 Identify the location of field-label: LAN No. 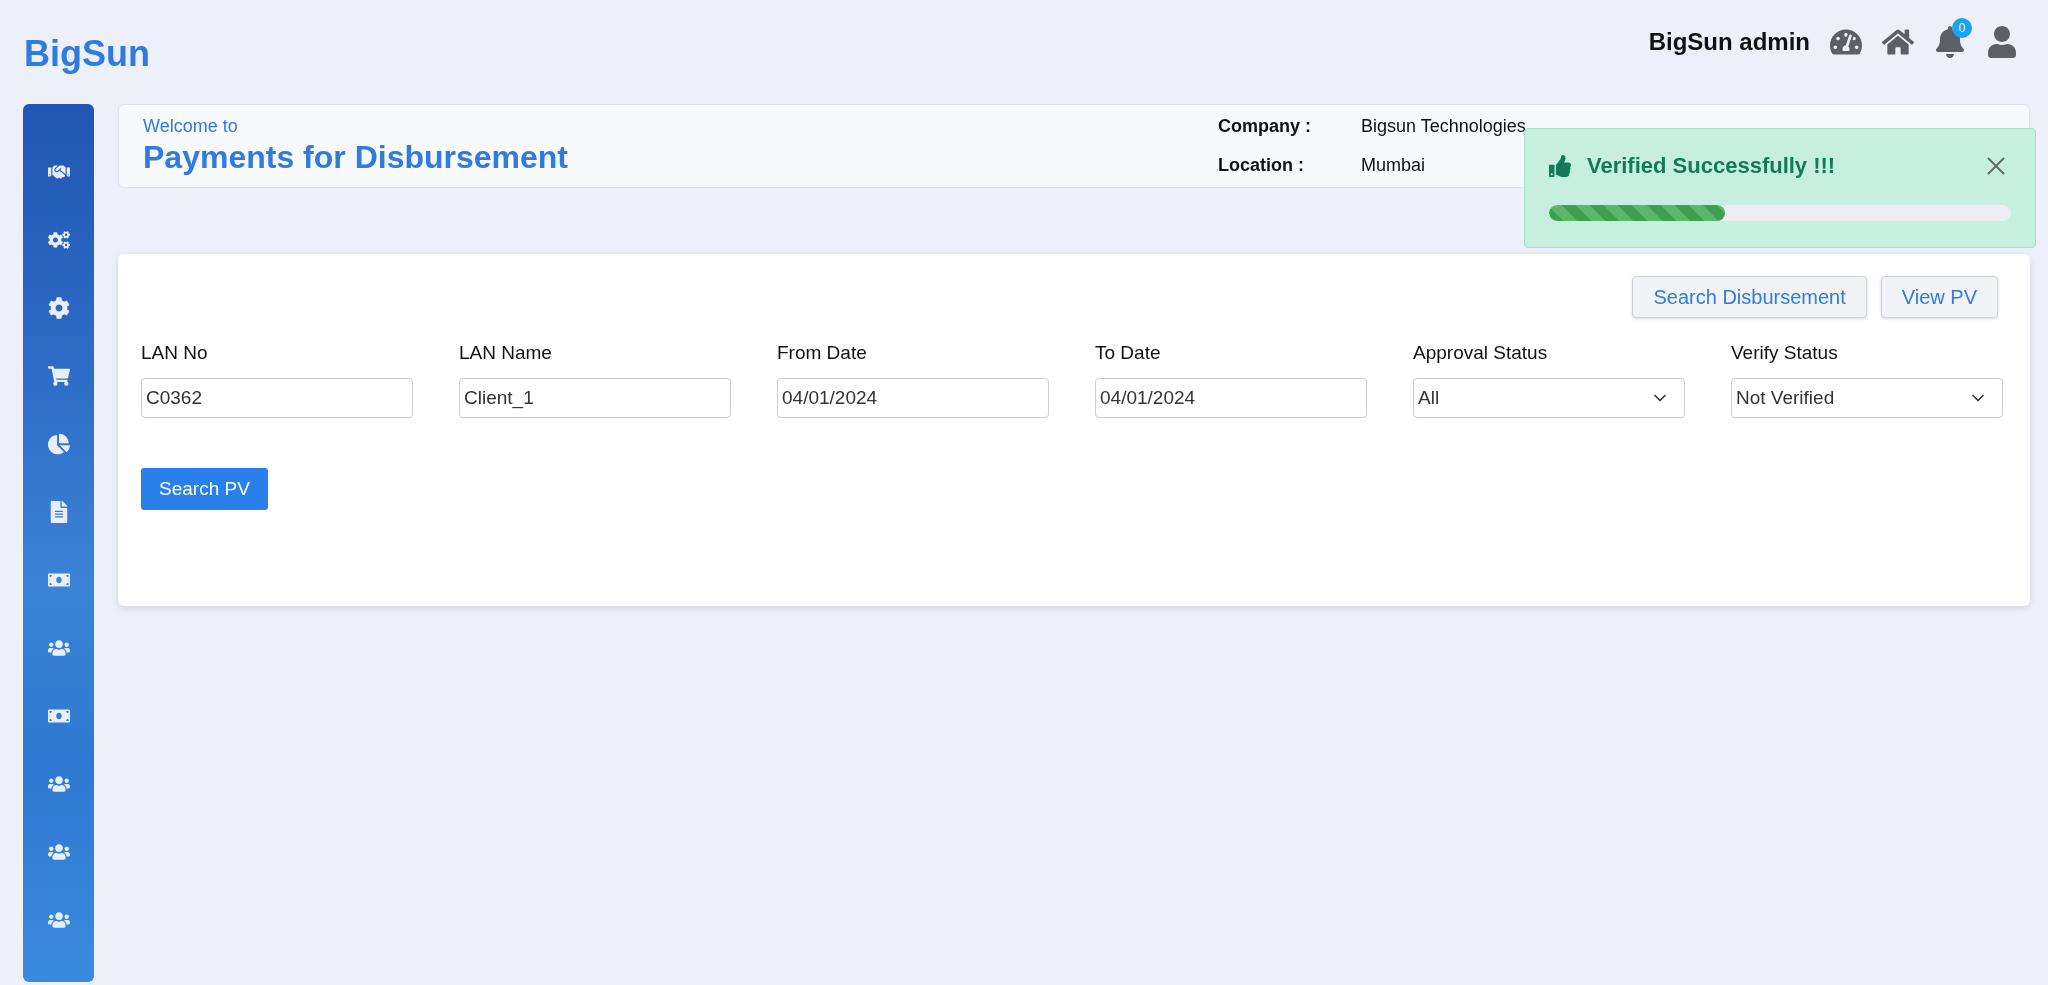
(175, 353).